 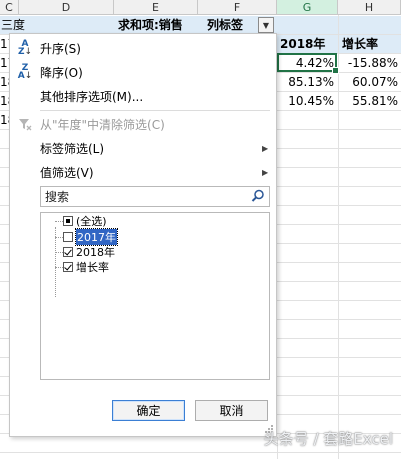 I want to click on active-cell-outline, so click(x=308, y=63).